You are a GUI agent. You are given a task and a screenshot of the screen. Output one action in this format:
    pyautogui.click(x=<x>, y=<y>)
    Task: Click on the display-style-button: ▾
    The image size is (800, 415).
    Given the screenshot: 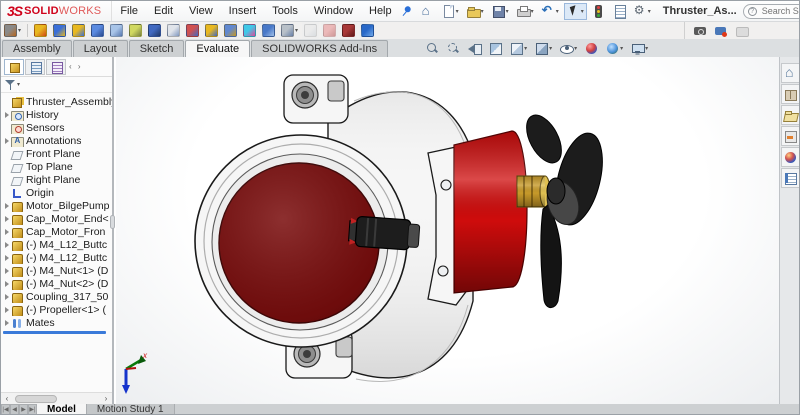 What is the action you would take?
    pyautogui.click(x=543, y=48)
    